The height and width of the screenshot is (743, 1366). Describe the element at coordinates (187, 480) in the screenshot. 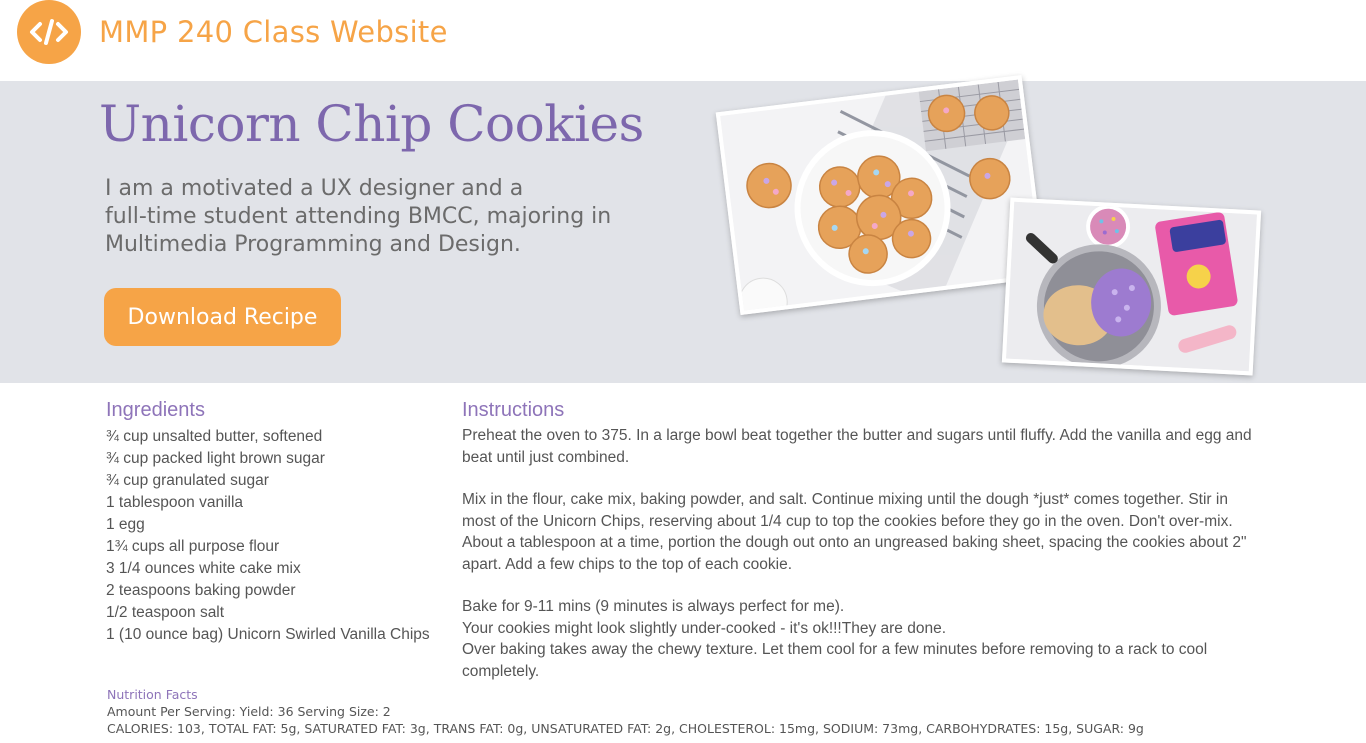

I see `ingredient-item: ¾ cup granulated sugar` at that location.